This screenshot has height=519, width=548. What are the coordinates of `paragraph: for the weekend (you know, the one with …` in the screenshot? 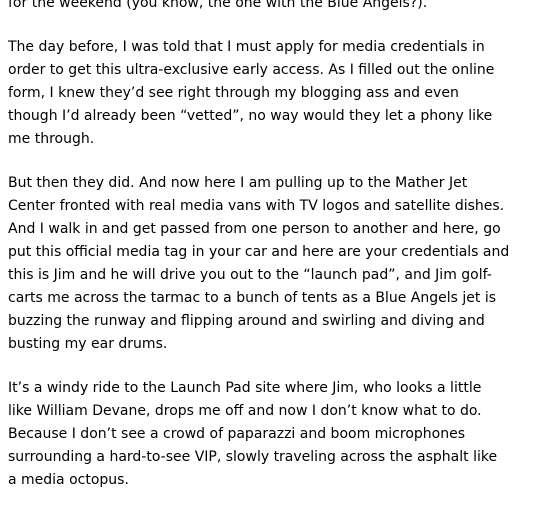 It's located at (218, 5).